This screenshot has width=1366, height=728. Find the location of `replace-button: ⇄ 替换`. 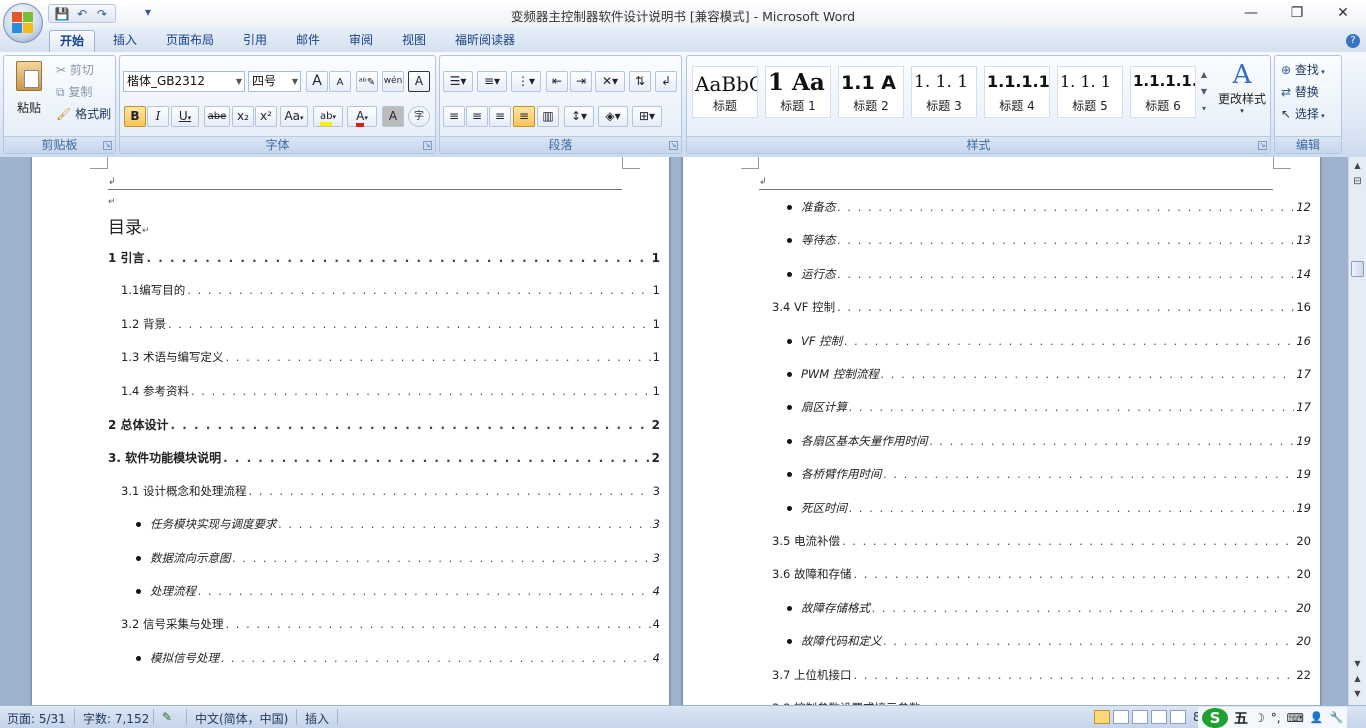

replace-button: ⇄ 替换 is located at coordinates (1300, 92).